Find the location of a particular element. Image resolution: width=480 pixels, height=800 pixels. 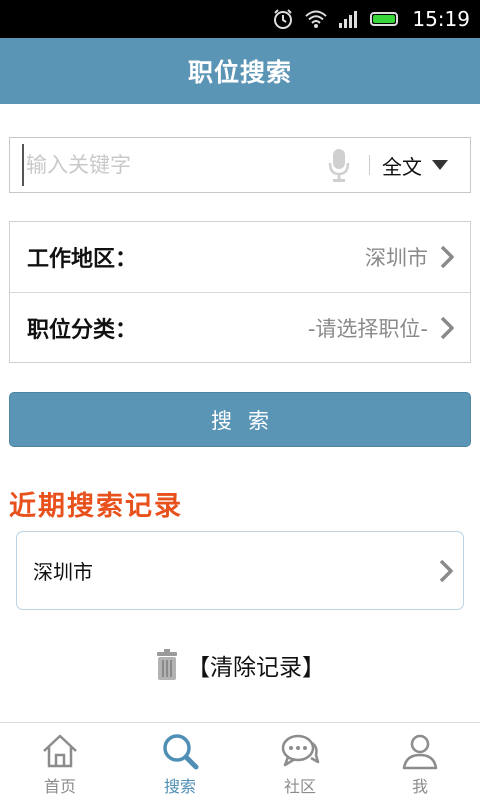

bottom-tab-bar: 首页 搜索 社区 我 is located at coordinates (240, 761).